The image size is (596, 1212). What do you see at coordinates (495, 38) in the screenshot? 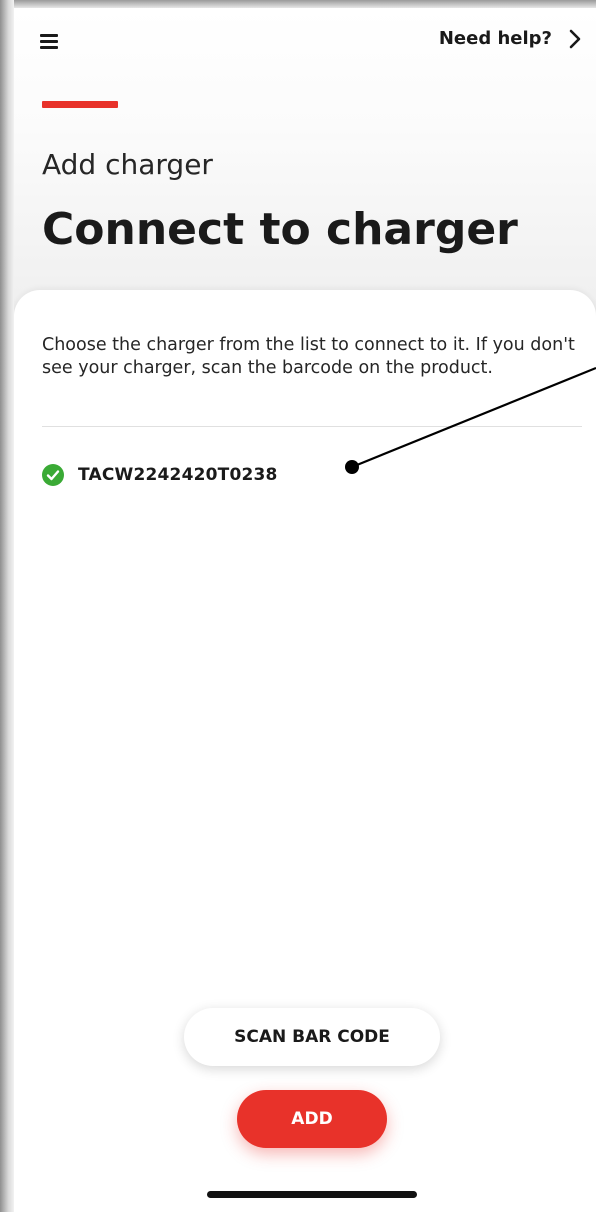
I see `need-help-label: Need help?` at bounding box center [495, 38].